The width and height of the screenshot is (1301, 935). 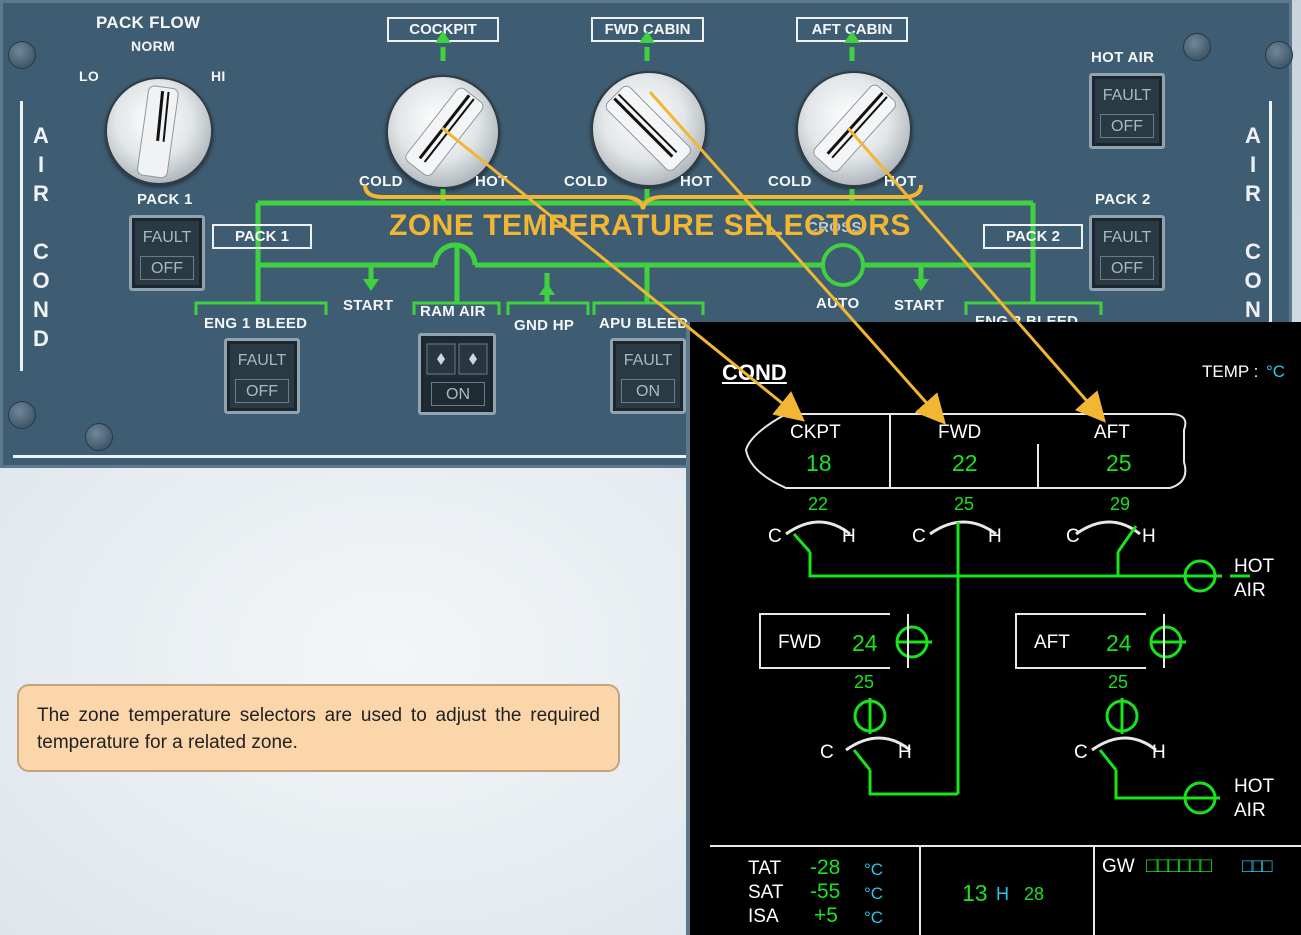 I want to click on fwd-cargo-label: FWD, so click(x=800, y=642).